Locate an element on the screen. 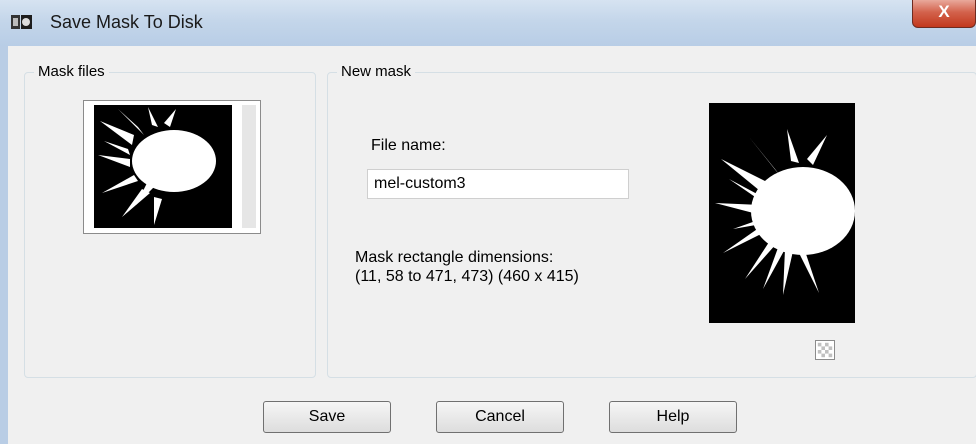  mask-preview is located at coordinates (782, 213).